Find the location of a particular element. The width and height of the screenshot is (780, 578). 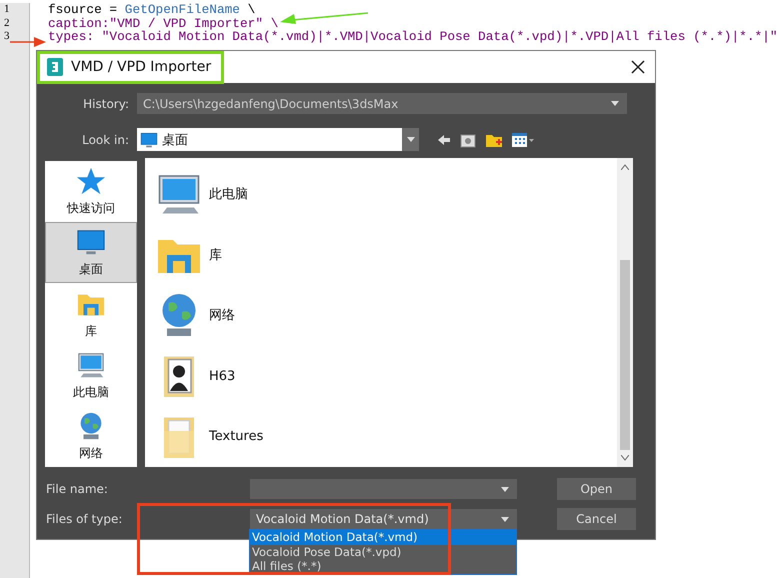

code-line: caption:"VMD / VPD Importer" \ is located at coordinates (162, 23).